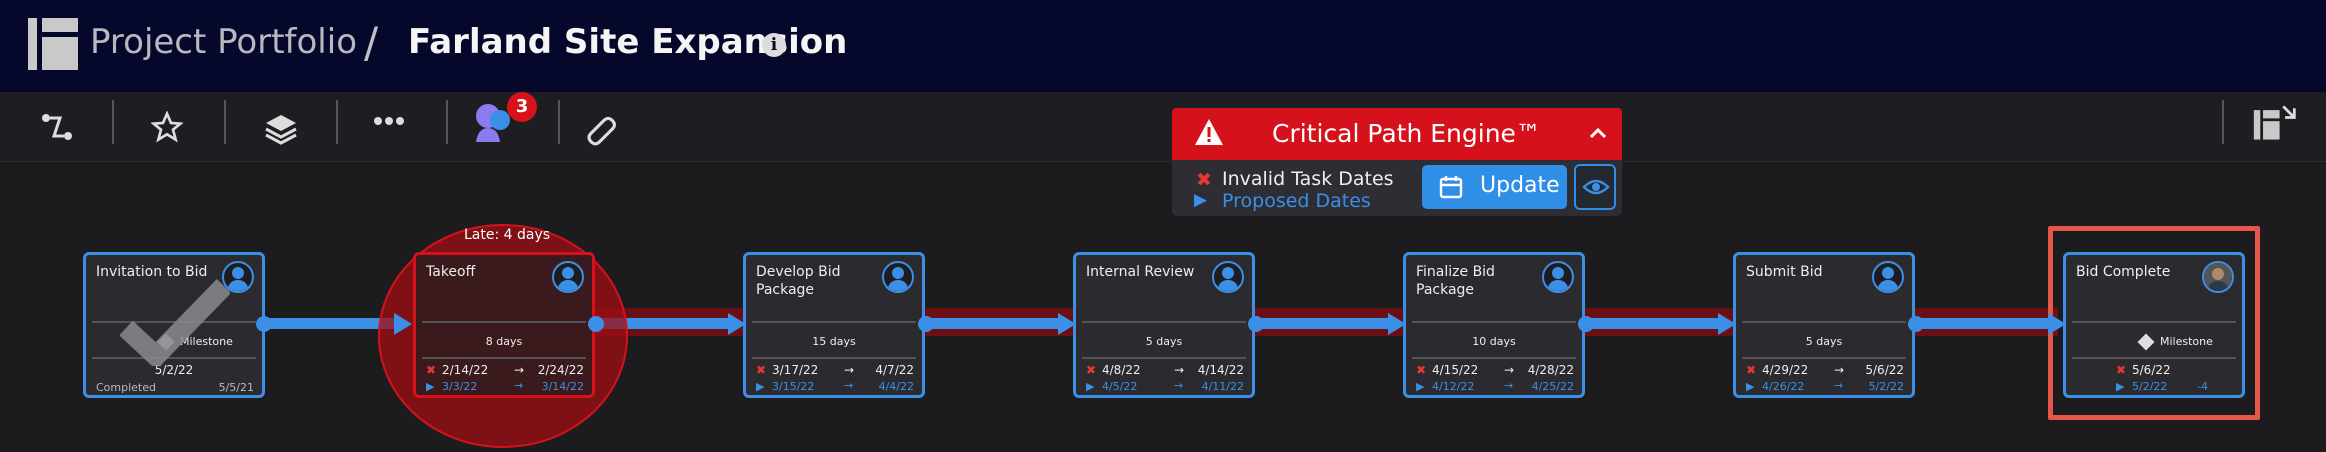 This screenshot has width=2326, height=452. What do you see at coordinates (236, 387) in the screenshot?
I see `task-completed-date: 5/5/21` at bounding box center [236, 387].